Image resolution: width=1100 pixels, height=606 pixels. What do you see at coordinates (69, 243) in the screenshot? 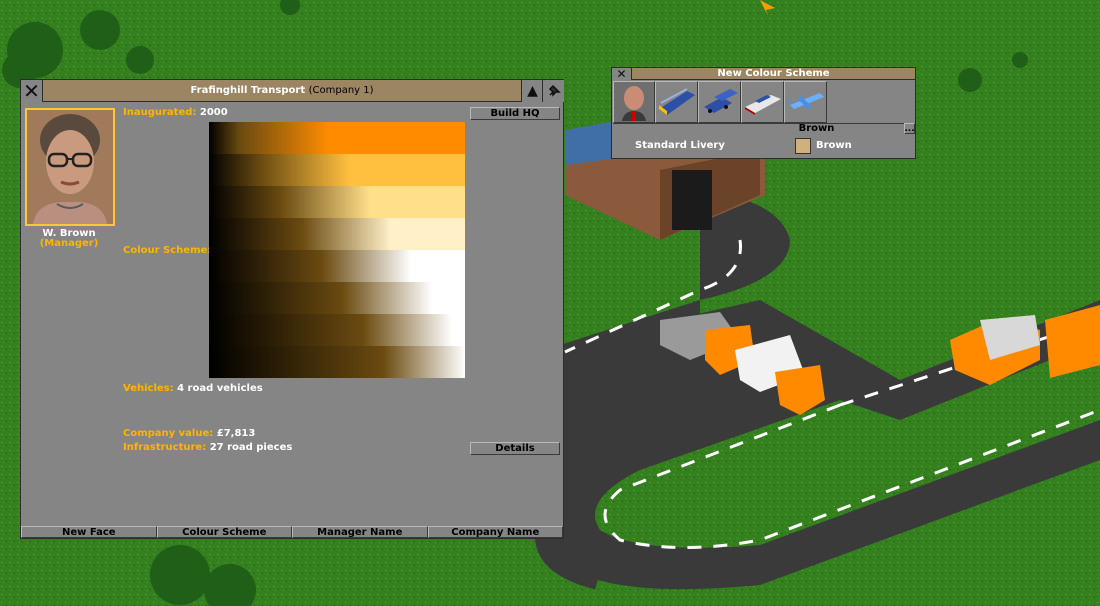
I see `manager-role: (Manager)` at bounding box center [69, 243].